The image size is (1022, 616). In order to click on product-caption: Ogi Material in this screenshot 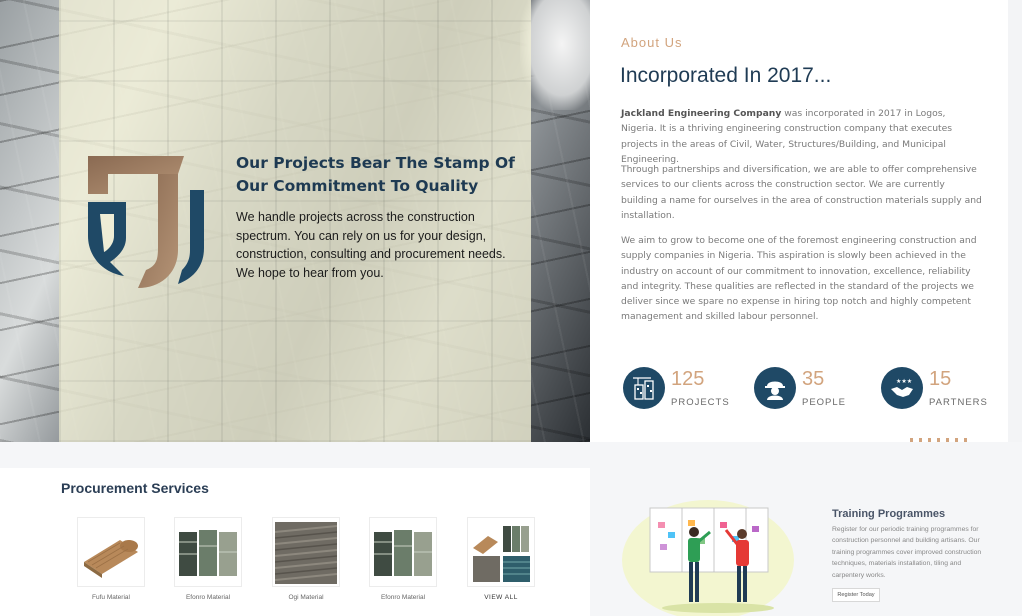, I will do `click(306, 597)`.